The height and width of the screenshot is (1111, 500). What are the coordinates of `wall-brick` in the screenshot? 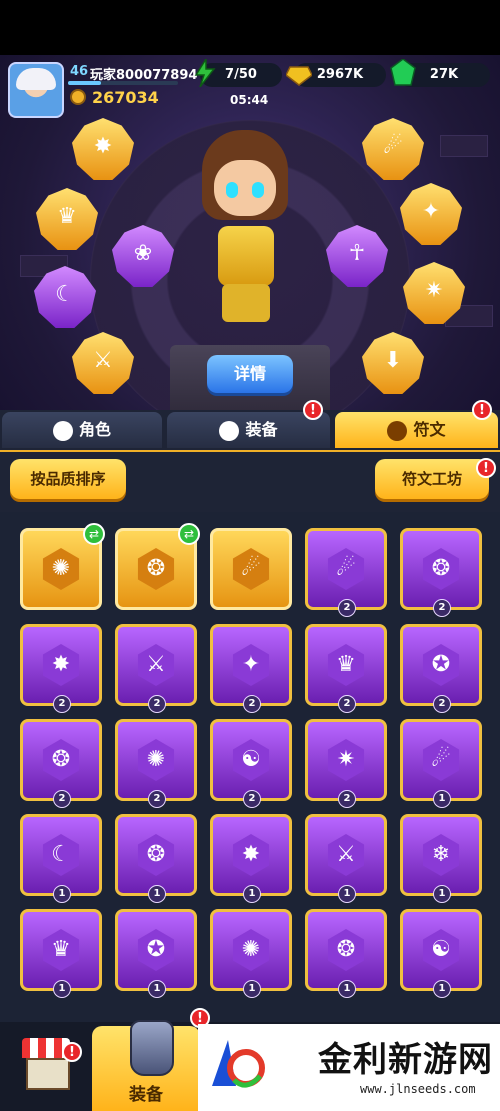 It's located at (464, 146).